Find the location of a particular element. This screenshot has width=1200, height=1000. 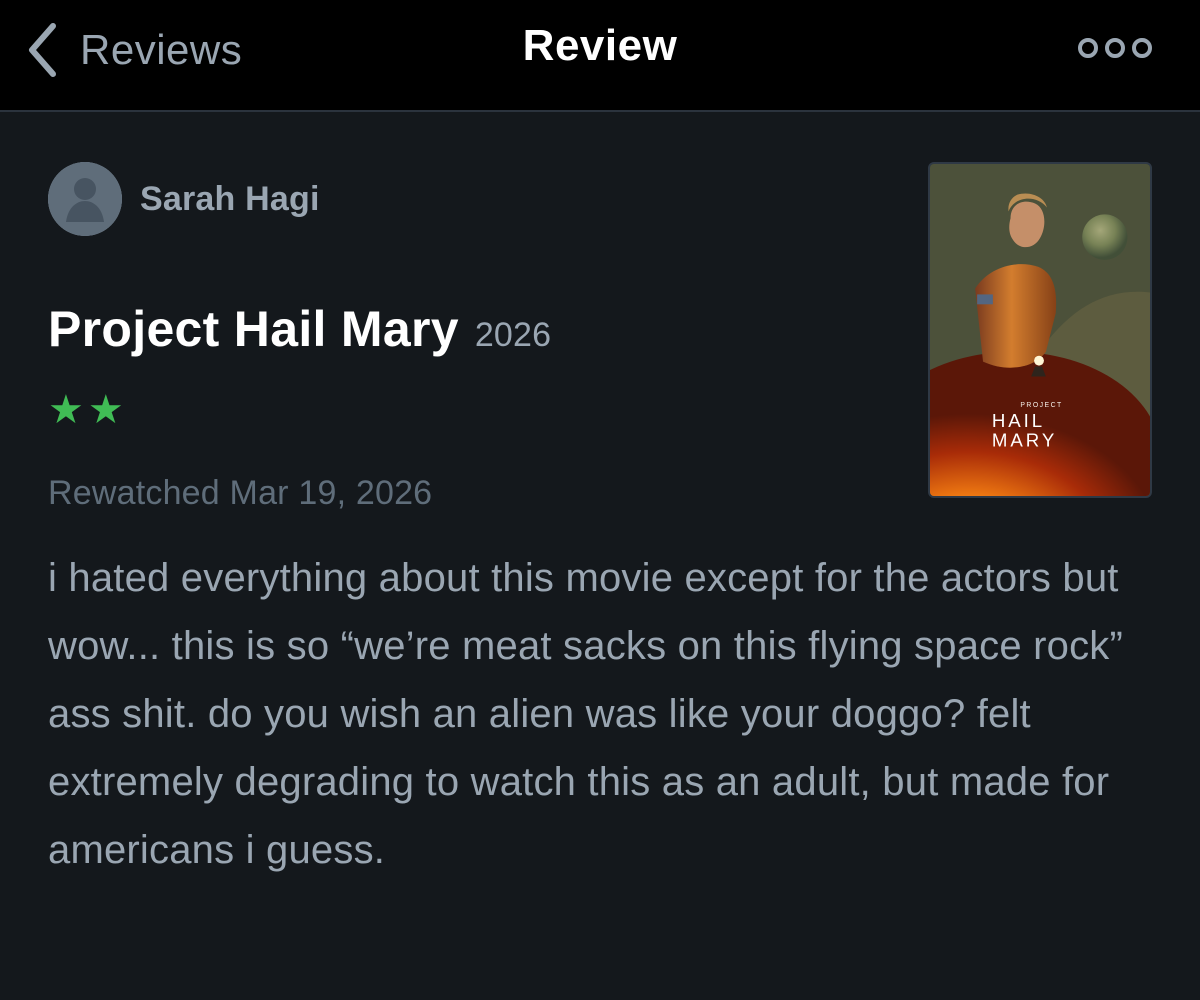

poster-title-line-2: MARY is located at coordinates (1024, 440).